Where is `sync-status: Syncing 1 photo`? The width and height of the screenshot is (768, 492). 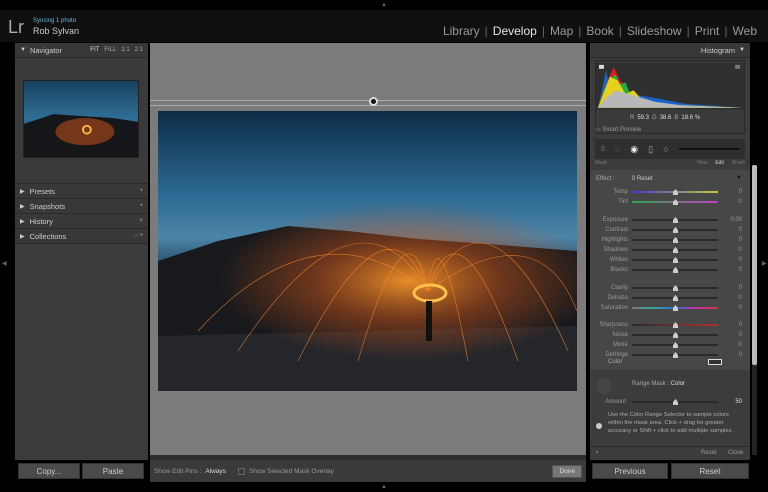 sync-status: Syncing 1 photo is located at coordinates (54, 21).